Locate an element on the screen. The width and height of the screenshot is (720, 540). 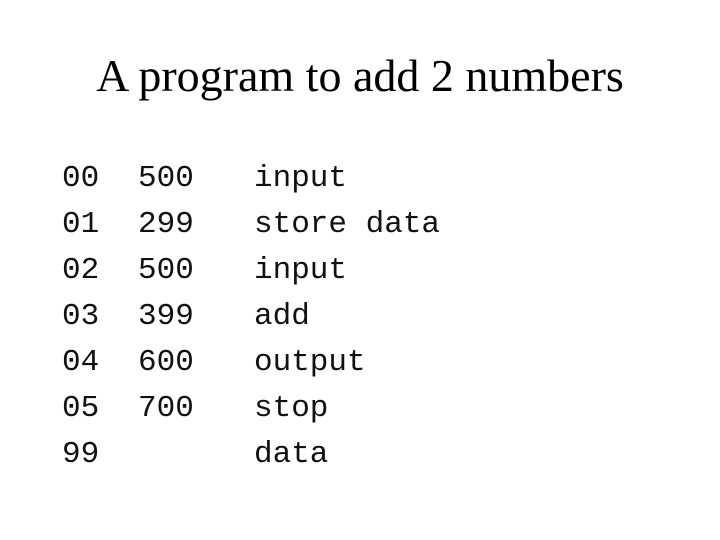
program-row: 00 500 input is located at coordinates (360, 179).